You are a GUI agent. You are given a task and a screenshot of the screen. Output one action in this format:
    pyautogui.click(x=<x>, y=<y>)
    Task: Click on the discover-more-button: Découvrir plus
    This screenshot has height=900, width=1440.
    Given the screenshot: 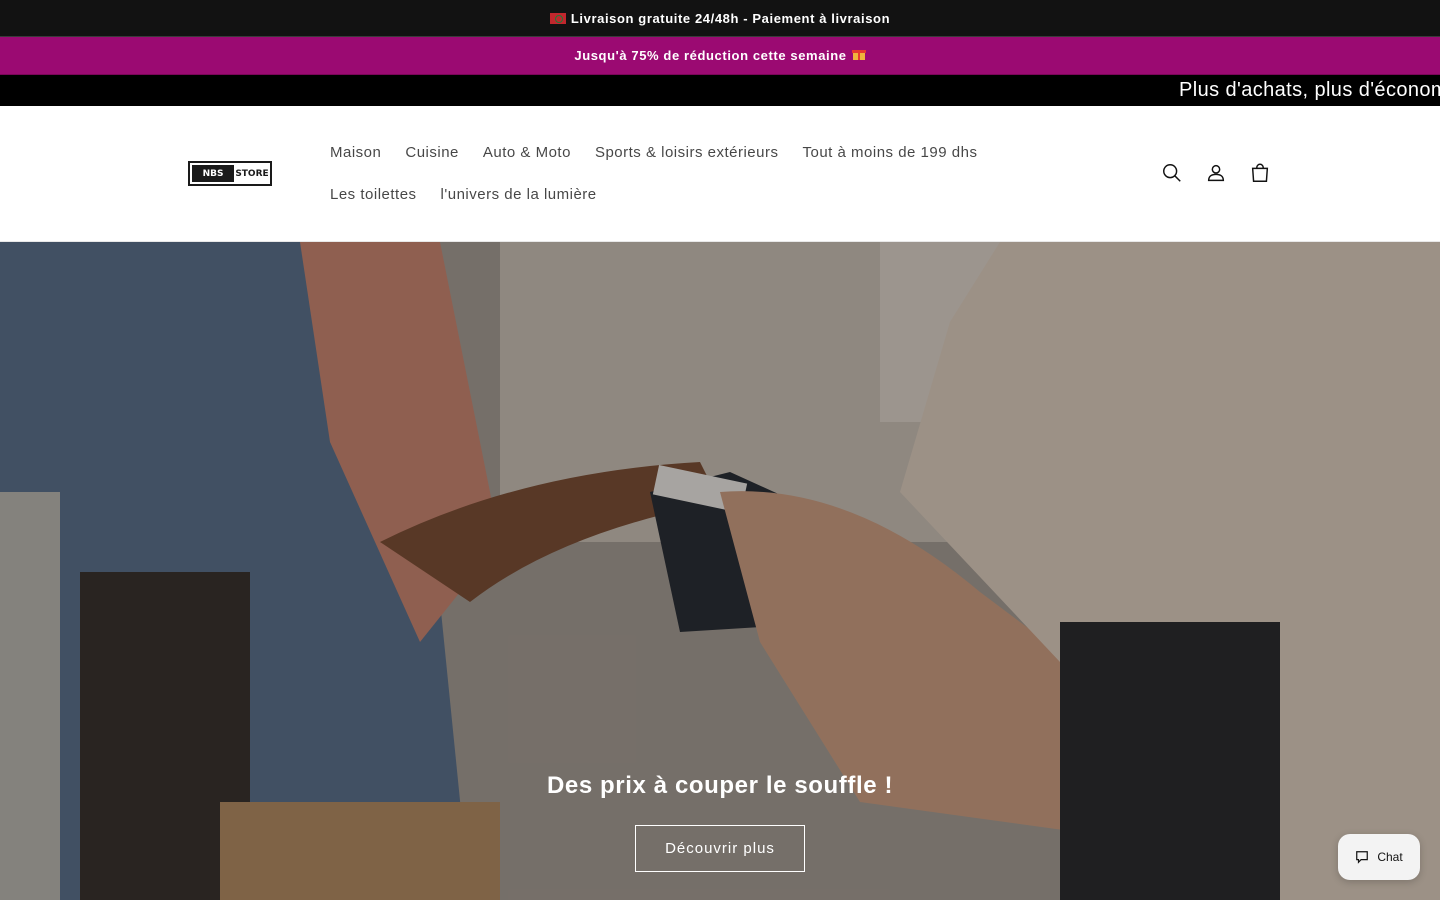 What is the action you would take?
    pyautogui.click(x=720, y=848)
    